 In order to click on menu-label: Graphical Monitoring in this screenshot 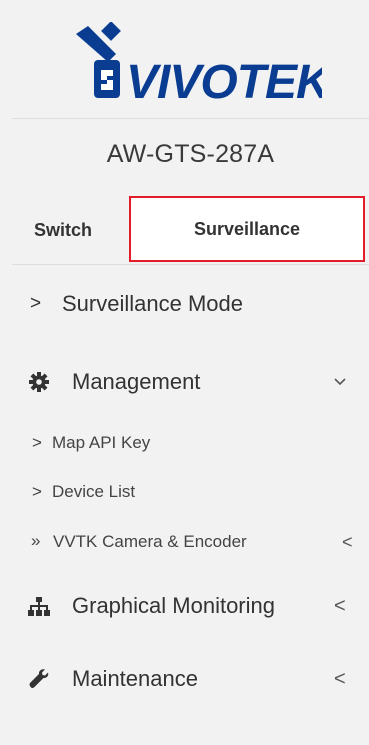, I will do `click(173, 605)`.